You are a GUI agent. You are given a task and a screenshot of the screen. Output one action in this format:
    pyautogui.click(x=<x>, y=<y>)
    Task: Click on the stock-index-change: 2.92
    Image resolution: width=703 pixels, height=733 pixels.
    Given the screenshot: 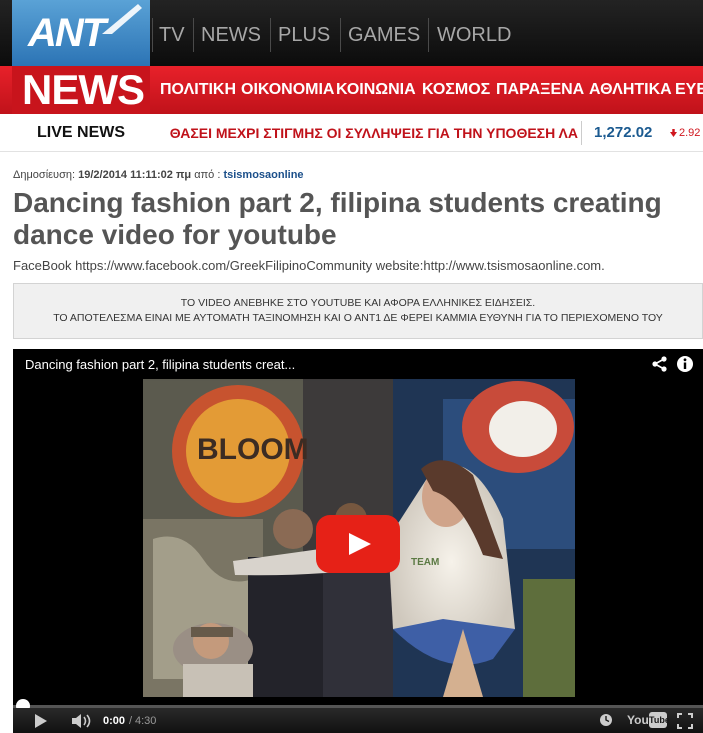 What is the action you would take?
    pyautogui.click(x=685, y=133)
    